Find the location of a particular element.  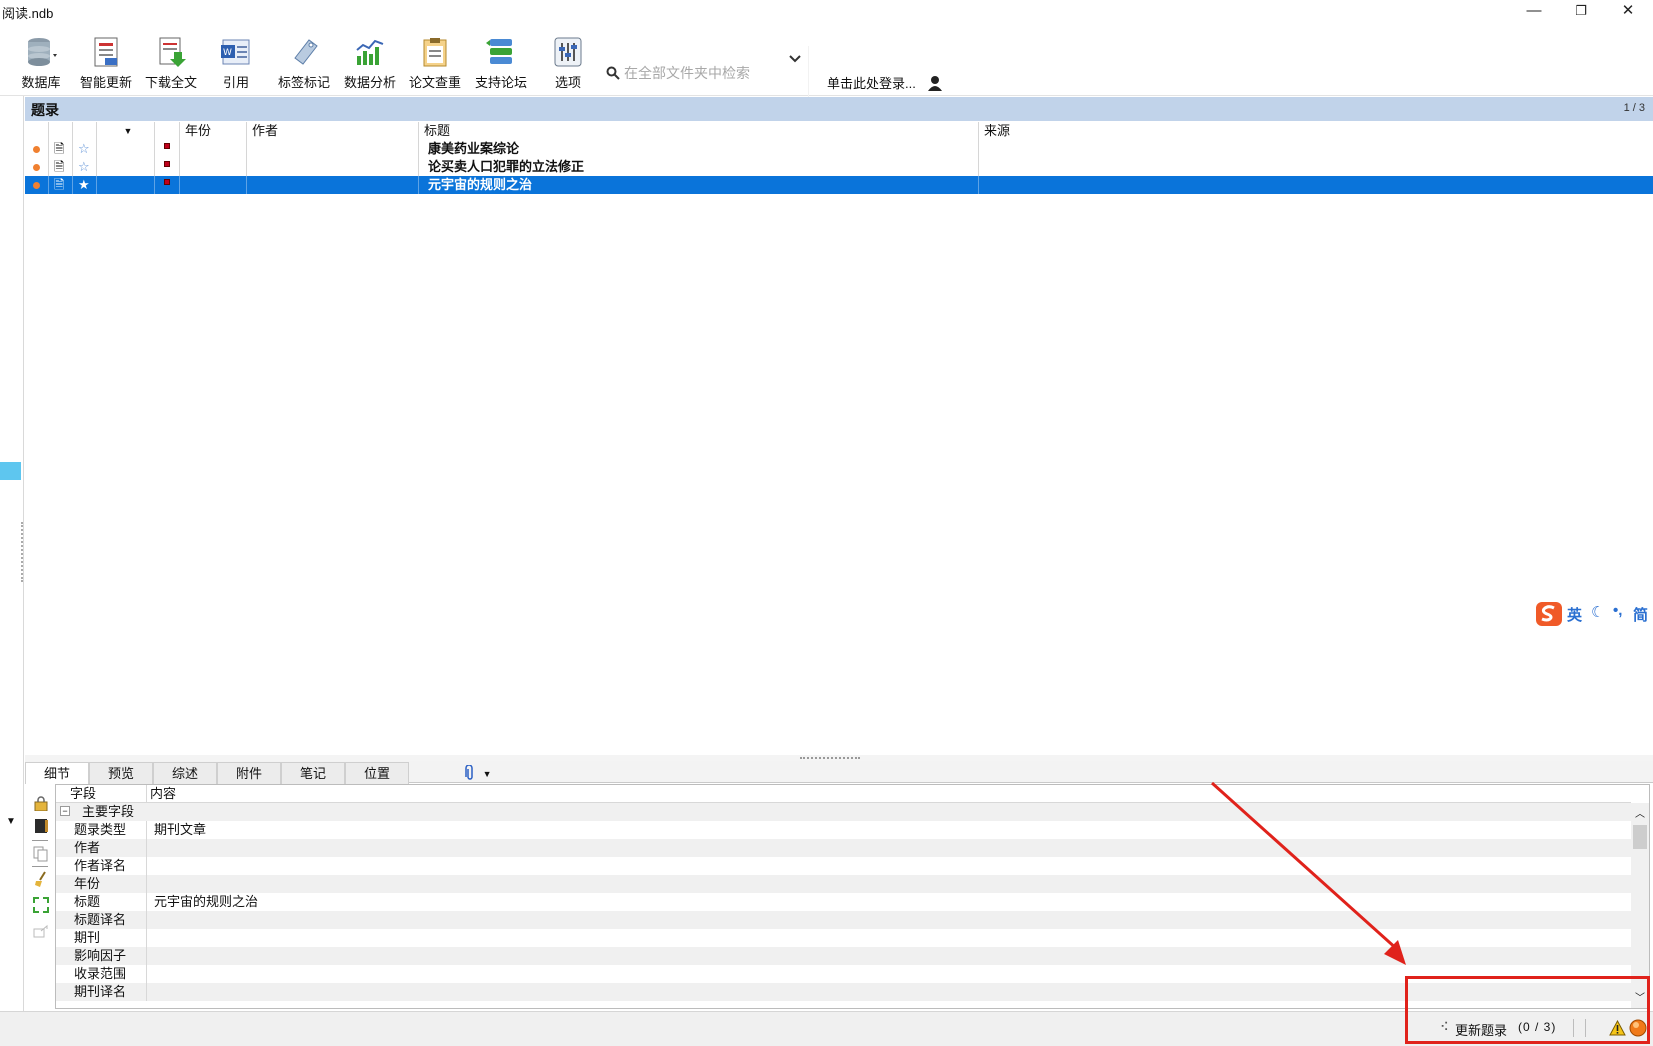

share-icon is located at coordinates (41, 931).